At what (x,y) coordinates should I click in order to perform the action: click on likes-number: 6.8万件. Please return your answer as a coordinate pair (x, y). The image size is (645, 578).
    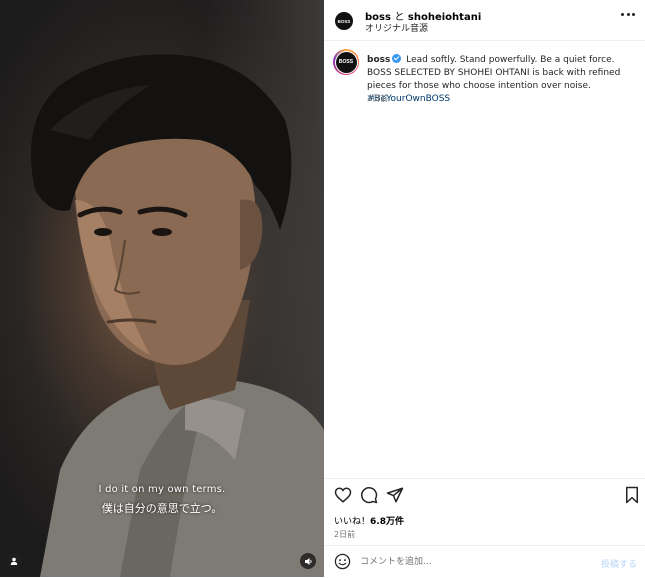
    Looking at the image, I should click on (387, 522).